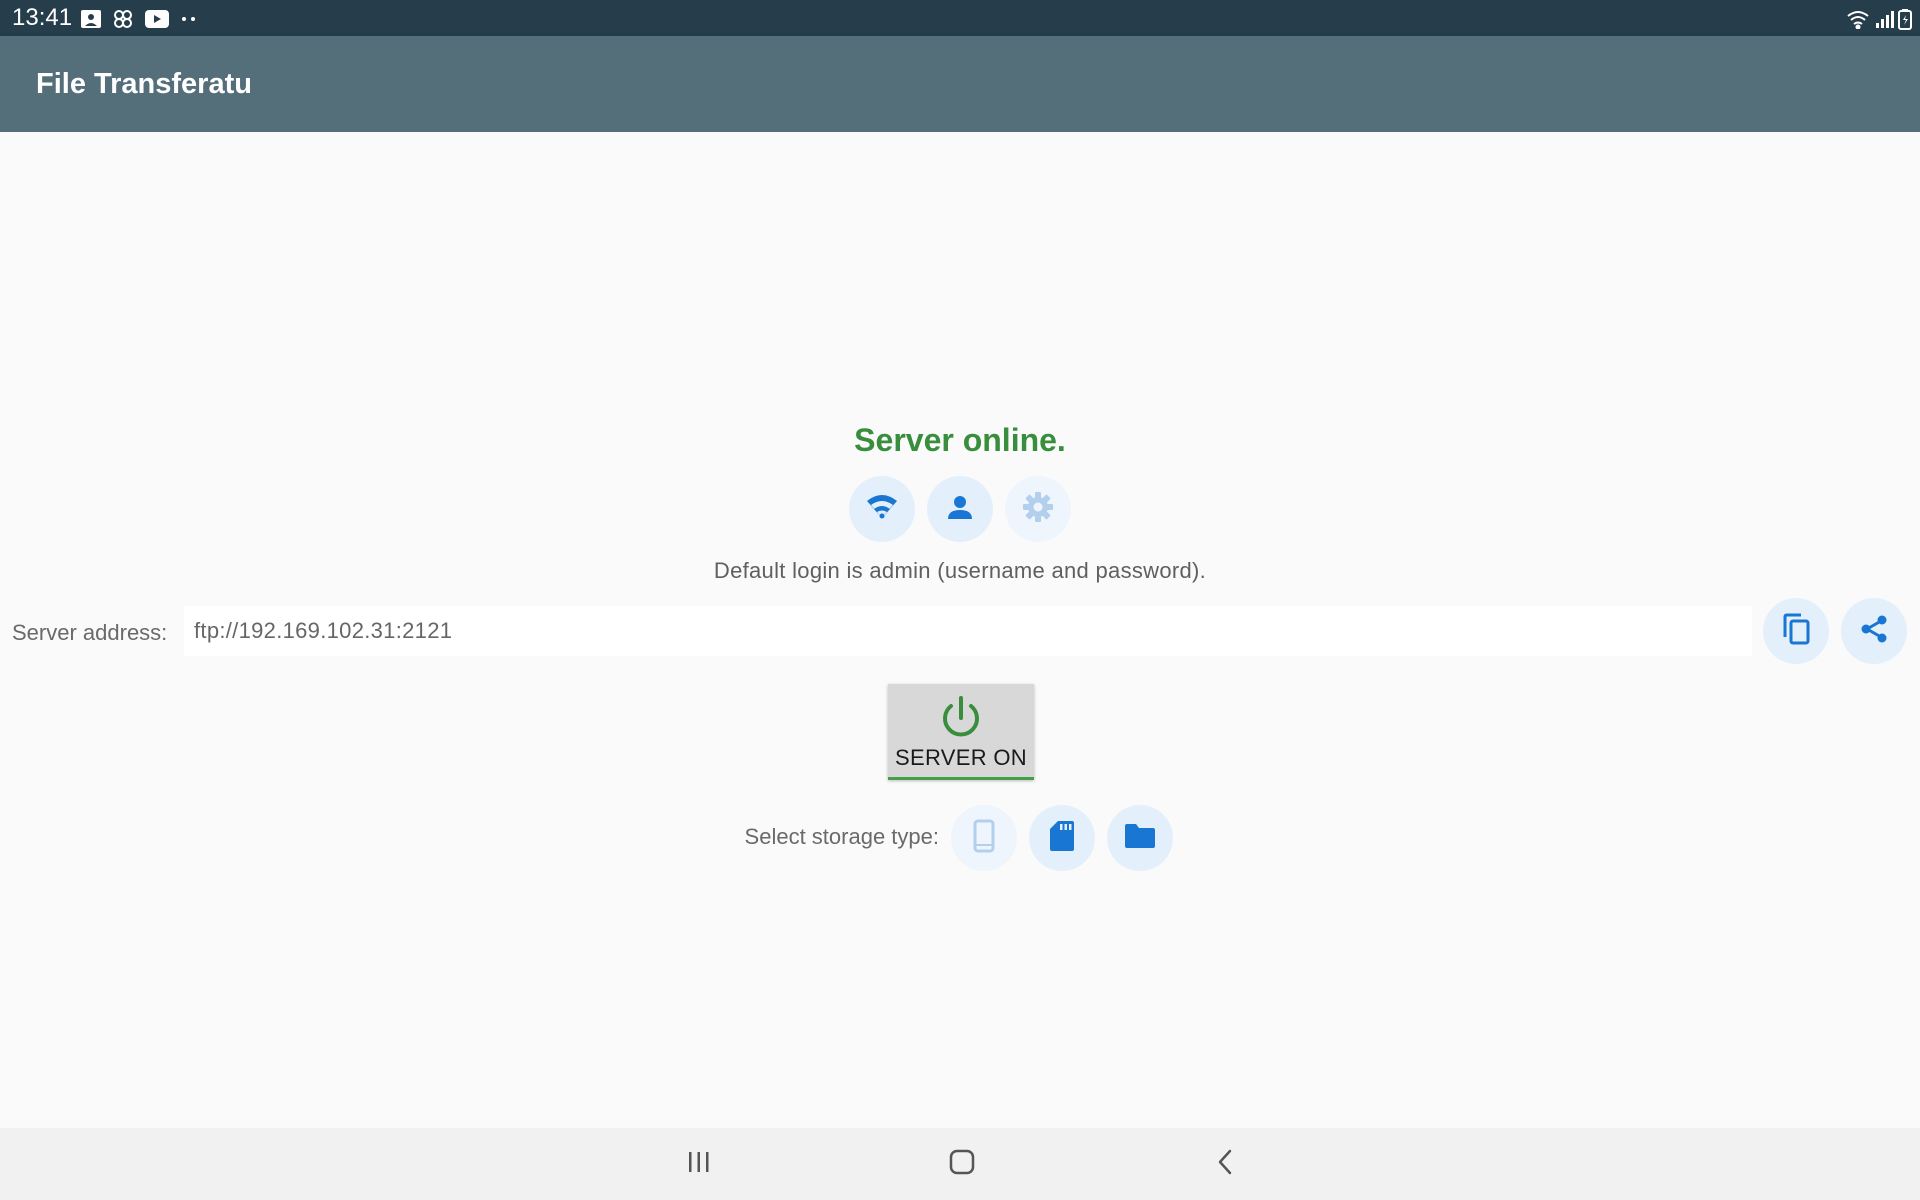 Image resolution: width=1920 pixels, height=1200 pixels. I want to click on share-address-button, so click(1874, 631).